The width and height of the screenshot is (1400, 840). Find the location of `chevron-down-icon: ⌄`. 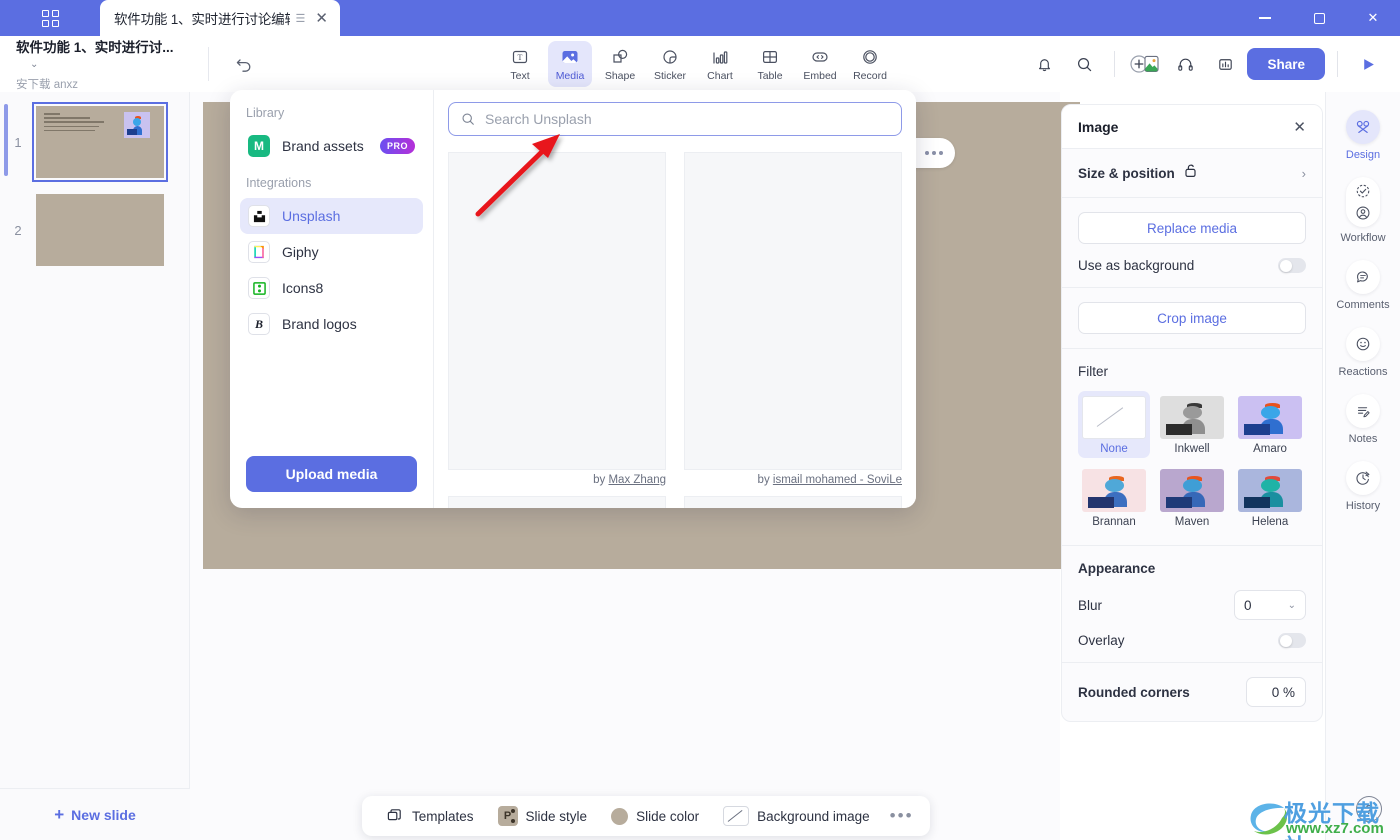

chevron-down-icon: ⌄ is located at coordinates (34, 64).